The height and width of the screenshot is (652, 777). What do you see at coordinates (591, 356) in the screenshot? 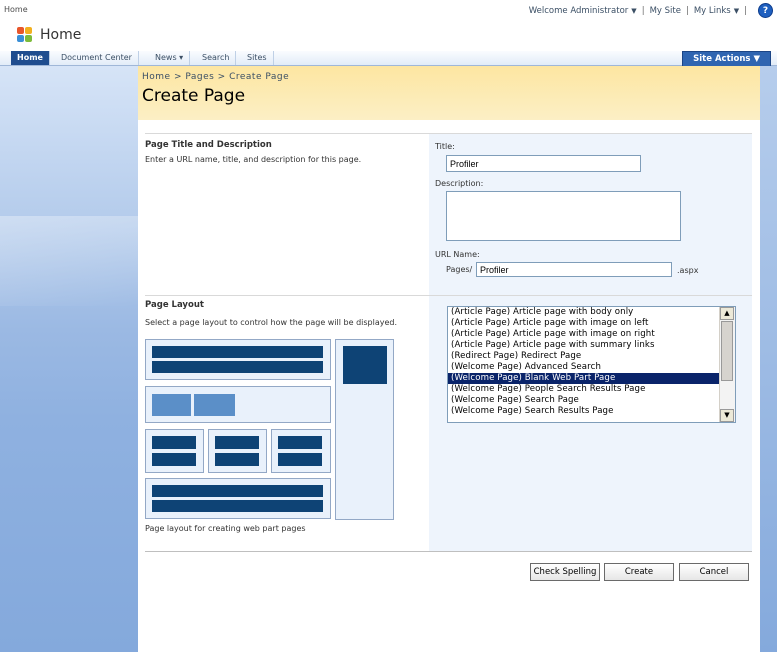
I see `page-layout-option: (Redirect Page) Redirect Page` at bounding box center [591, 356].